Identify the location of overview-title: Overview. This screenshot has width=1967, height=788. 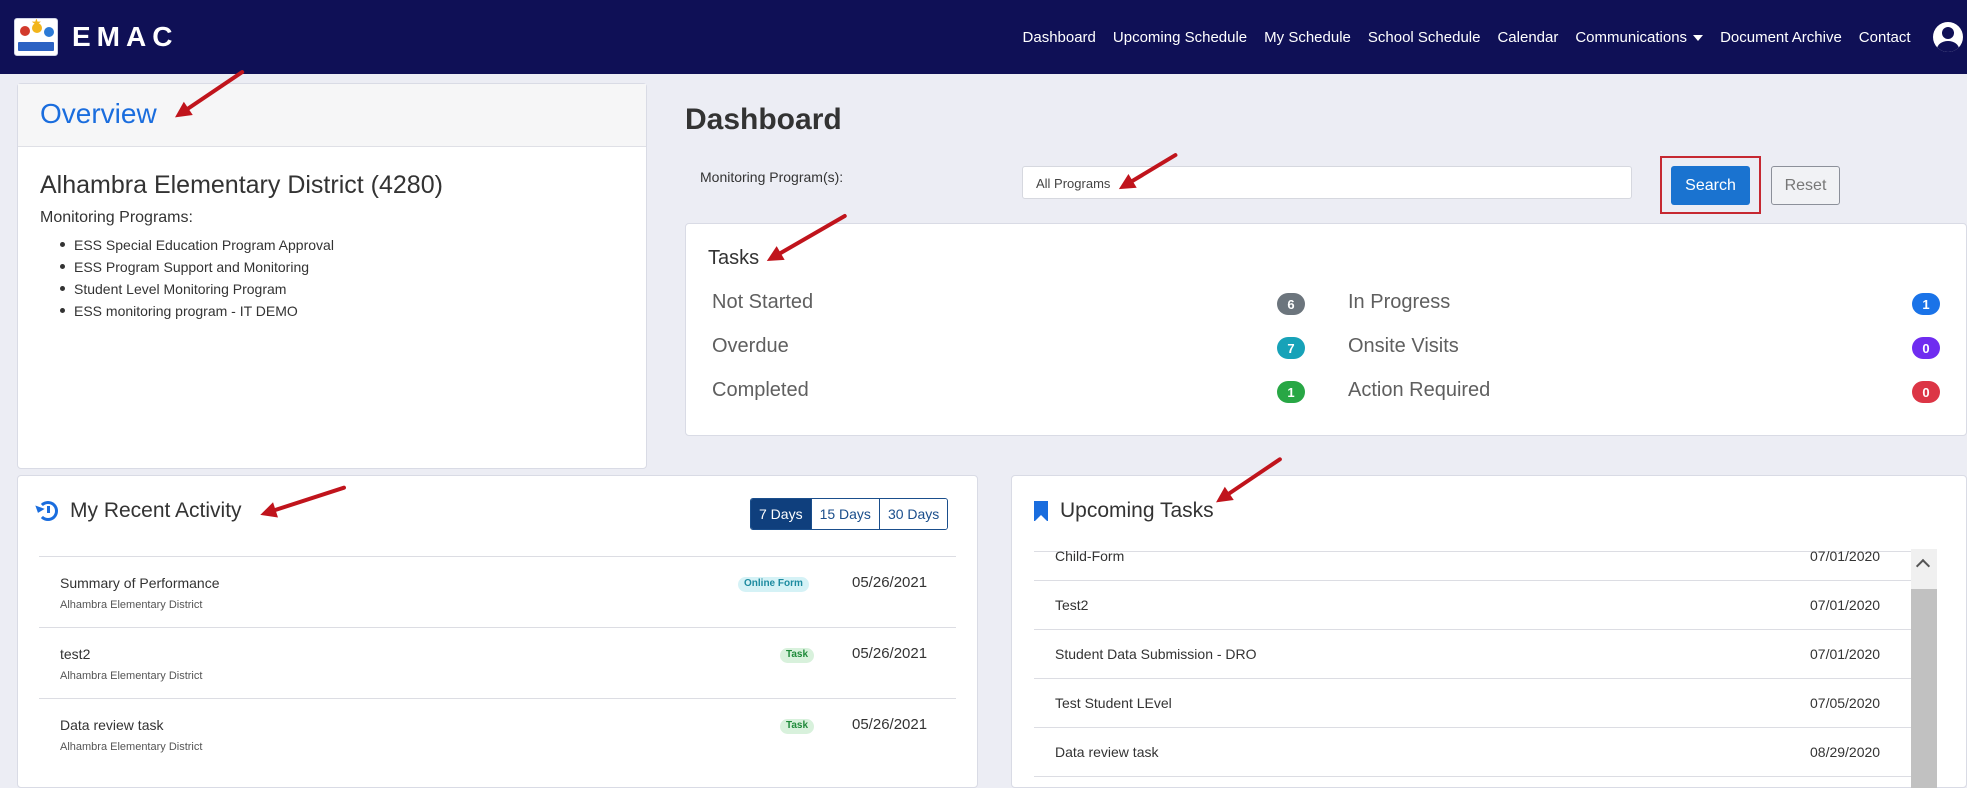
(98, 113).